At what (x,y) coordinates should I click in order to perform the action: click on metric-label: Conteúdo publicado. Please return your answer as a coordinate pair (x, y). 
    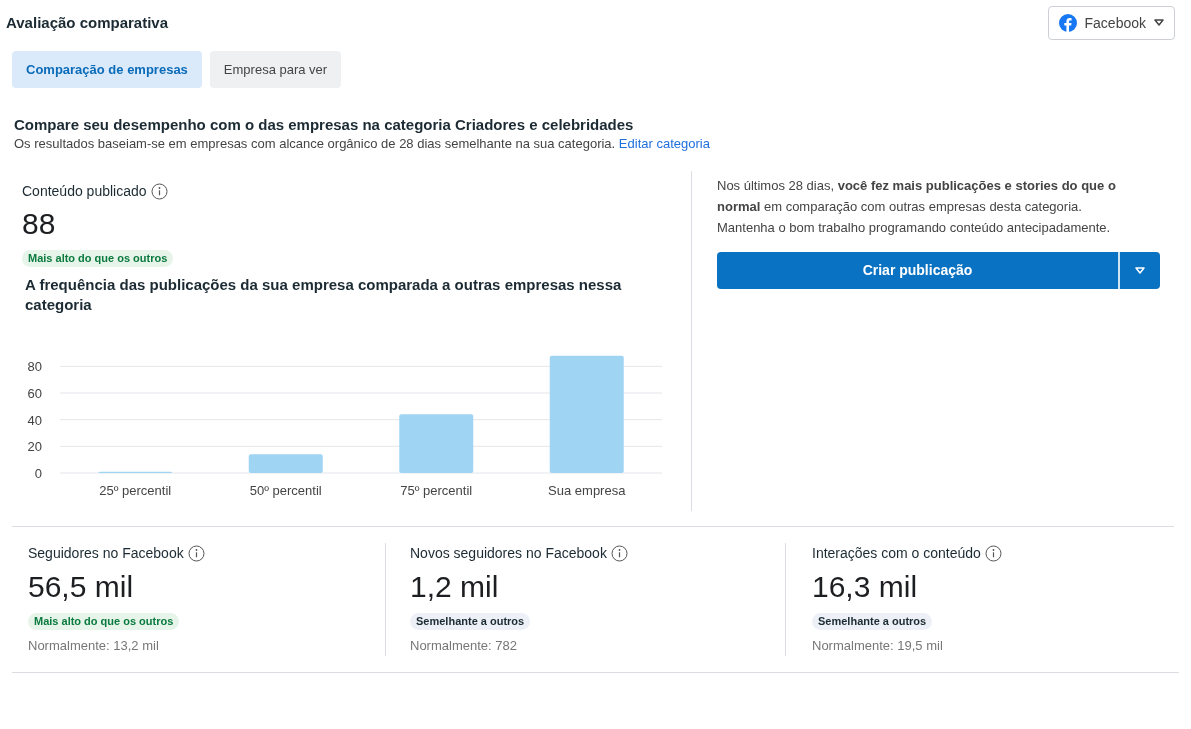
    Looking at the image, I should click on (84, 191).